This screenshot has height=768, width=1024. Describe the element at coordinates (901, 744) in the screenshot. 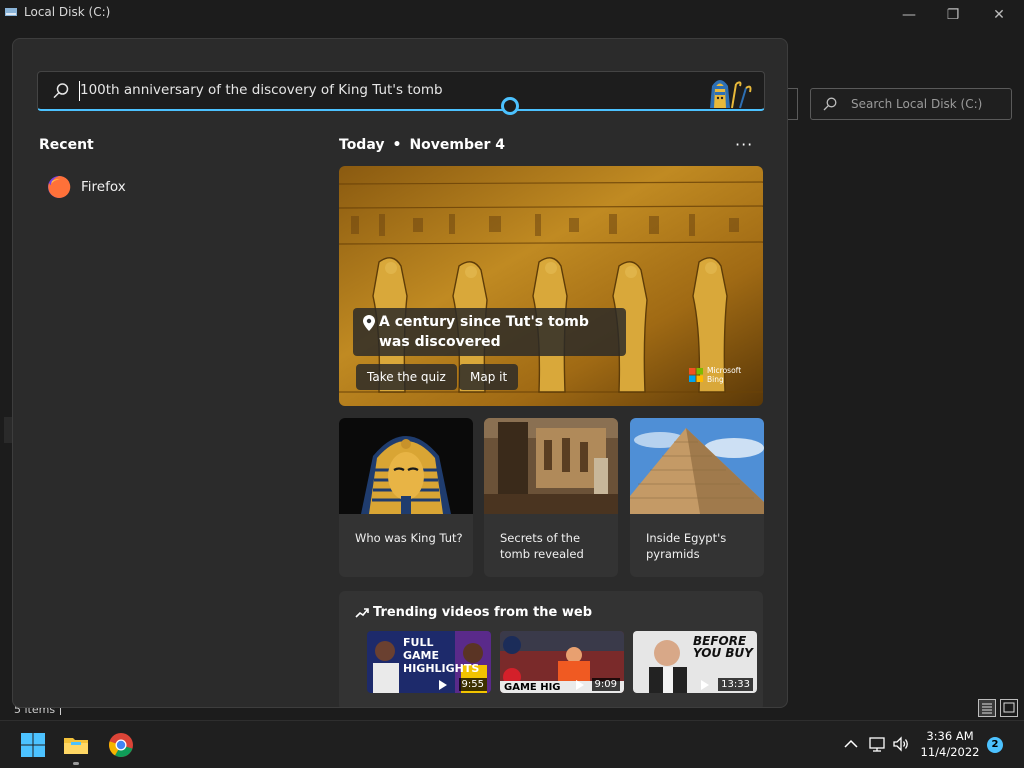

I see `volume-icon` at that location.